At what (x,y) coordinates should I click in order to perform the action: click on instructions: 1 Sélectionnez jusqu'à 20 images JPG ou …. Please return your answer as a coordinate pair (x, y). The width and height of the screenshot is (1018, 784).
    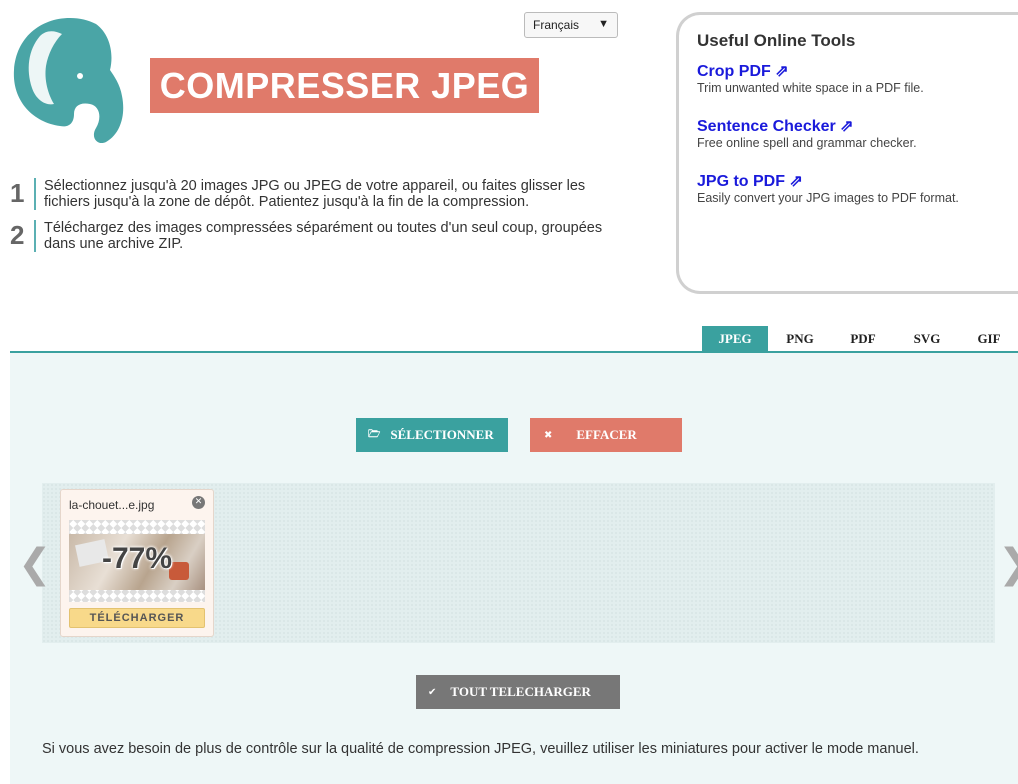
    Looking at the image, I should click on (315, 220).